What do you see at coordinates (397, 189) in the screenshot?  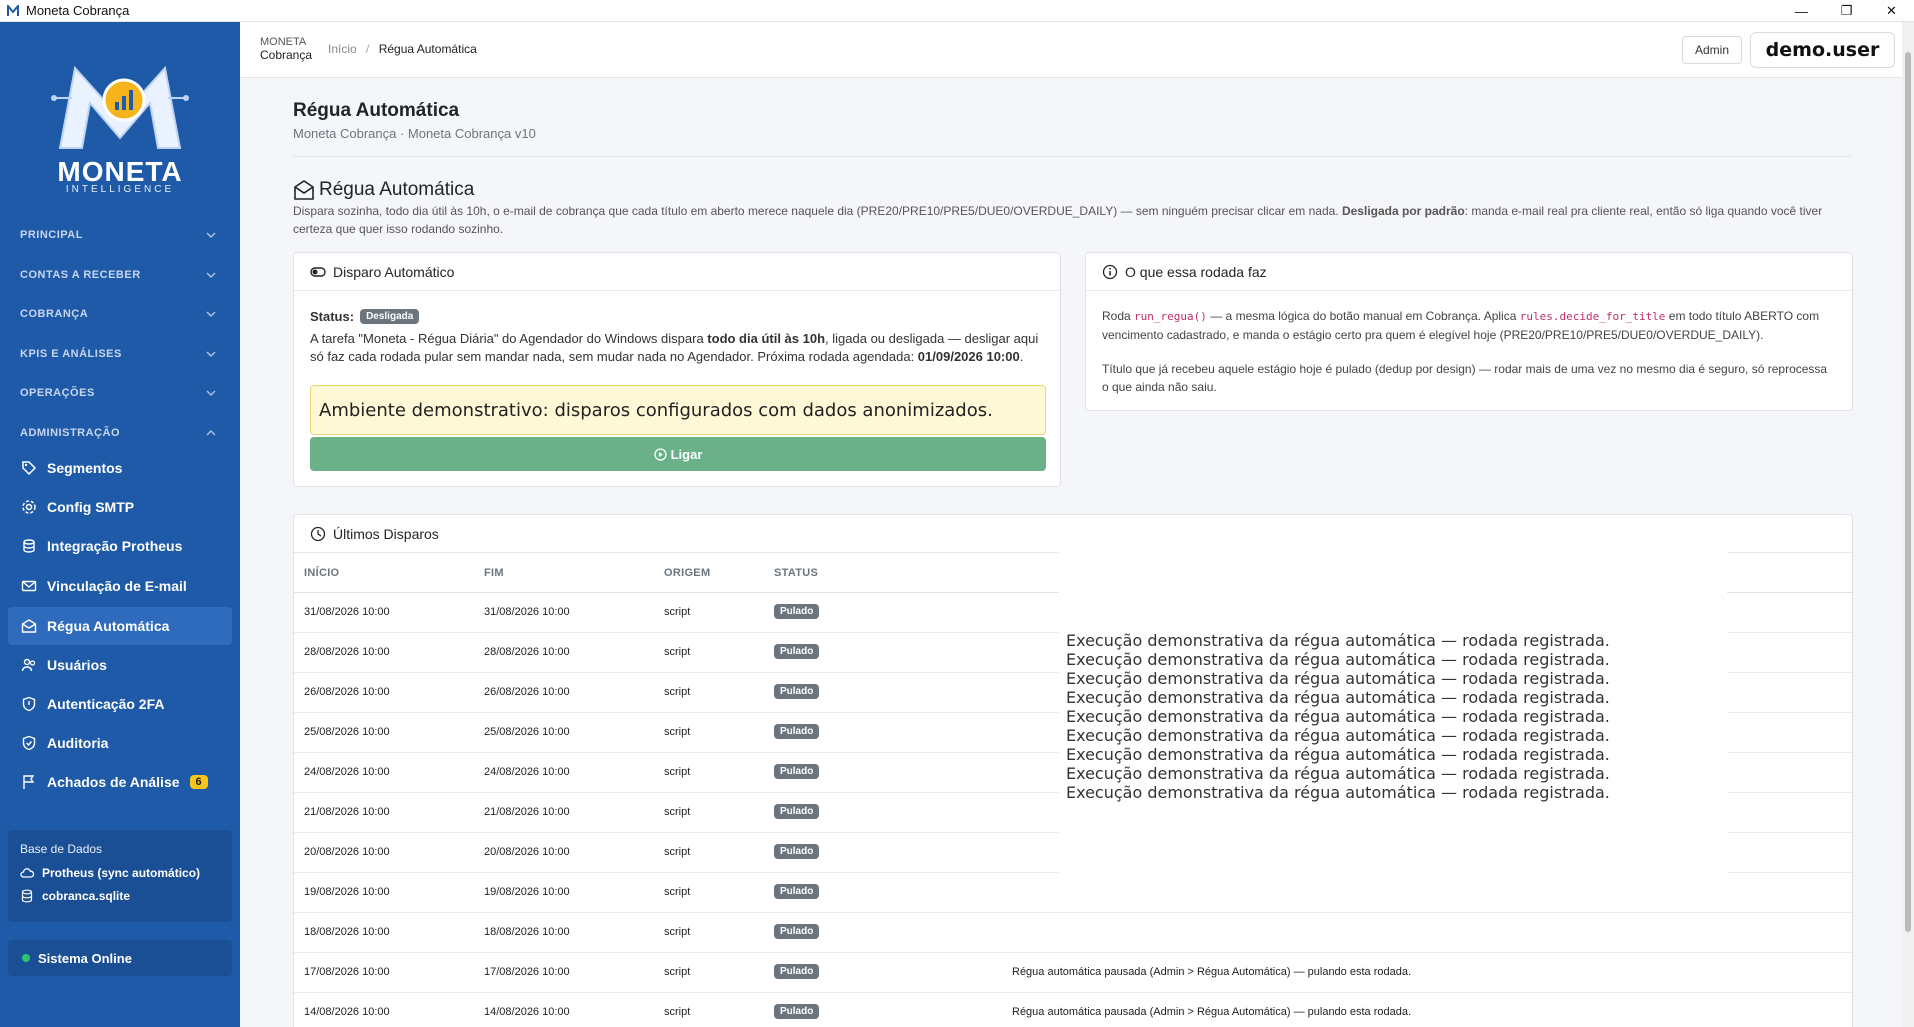 I see `section-title-text: Régua Automática` at bounding box center [397, 189].